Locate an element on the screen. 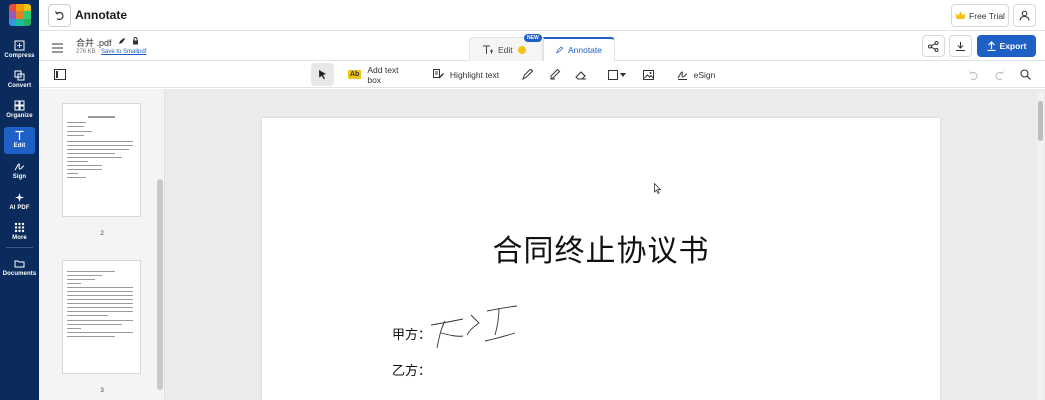  select-tool-button is located at coordinates (322, 74).